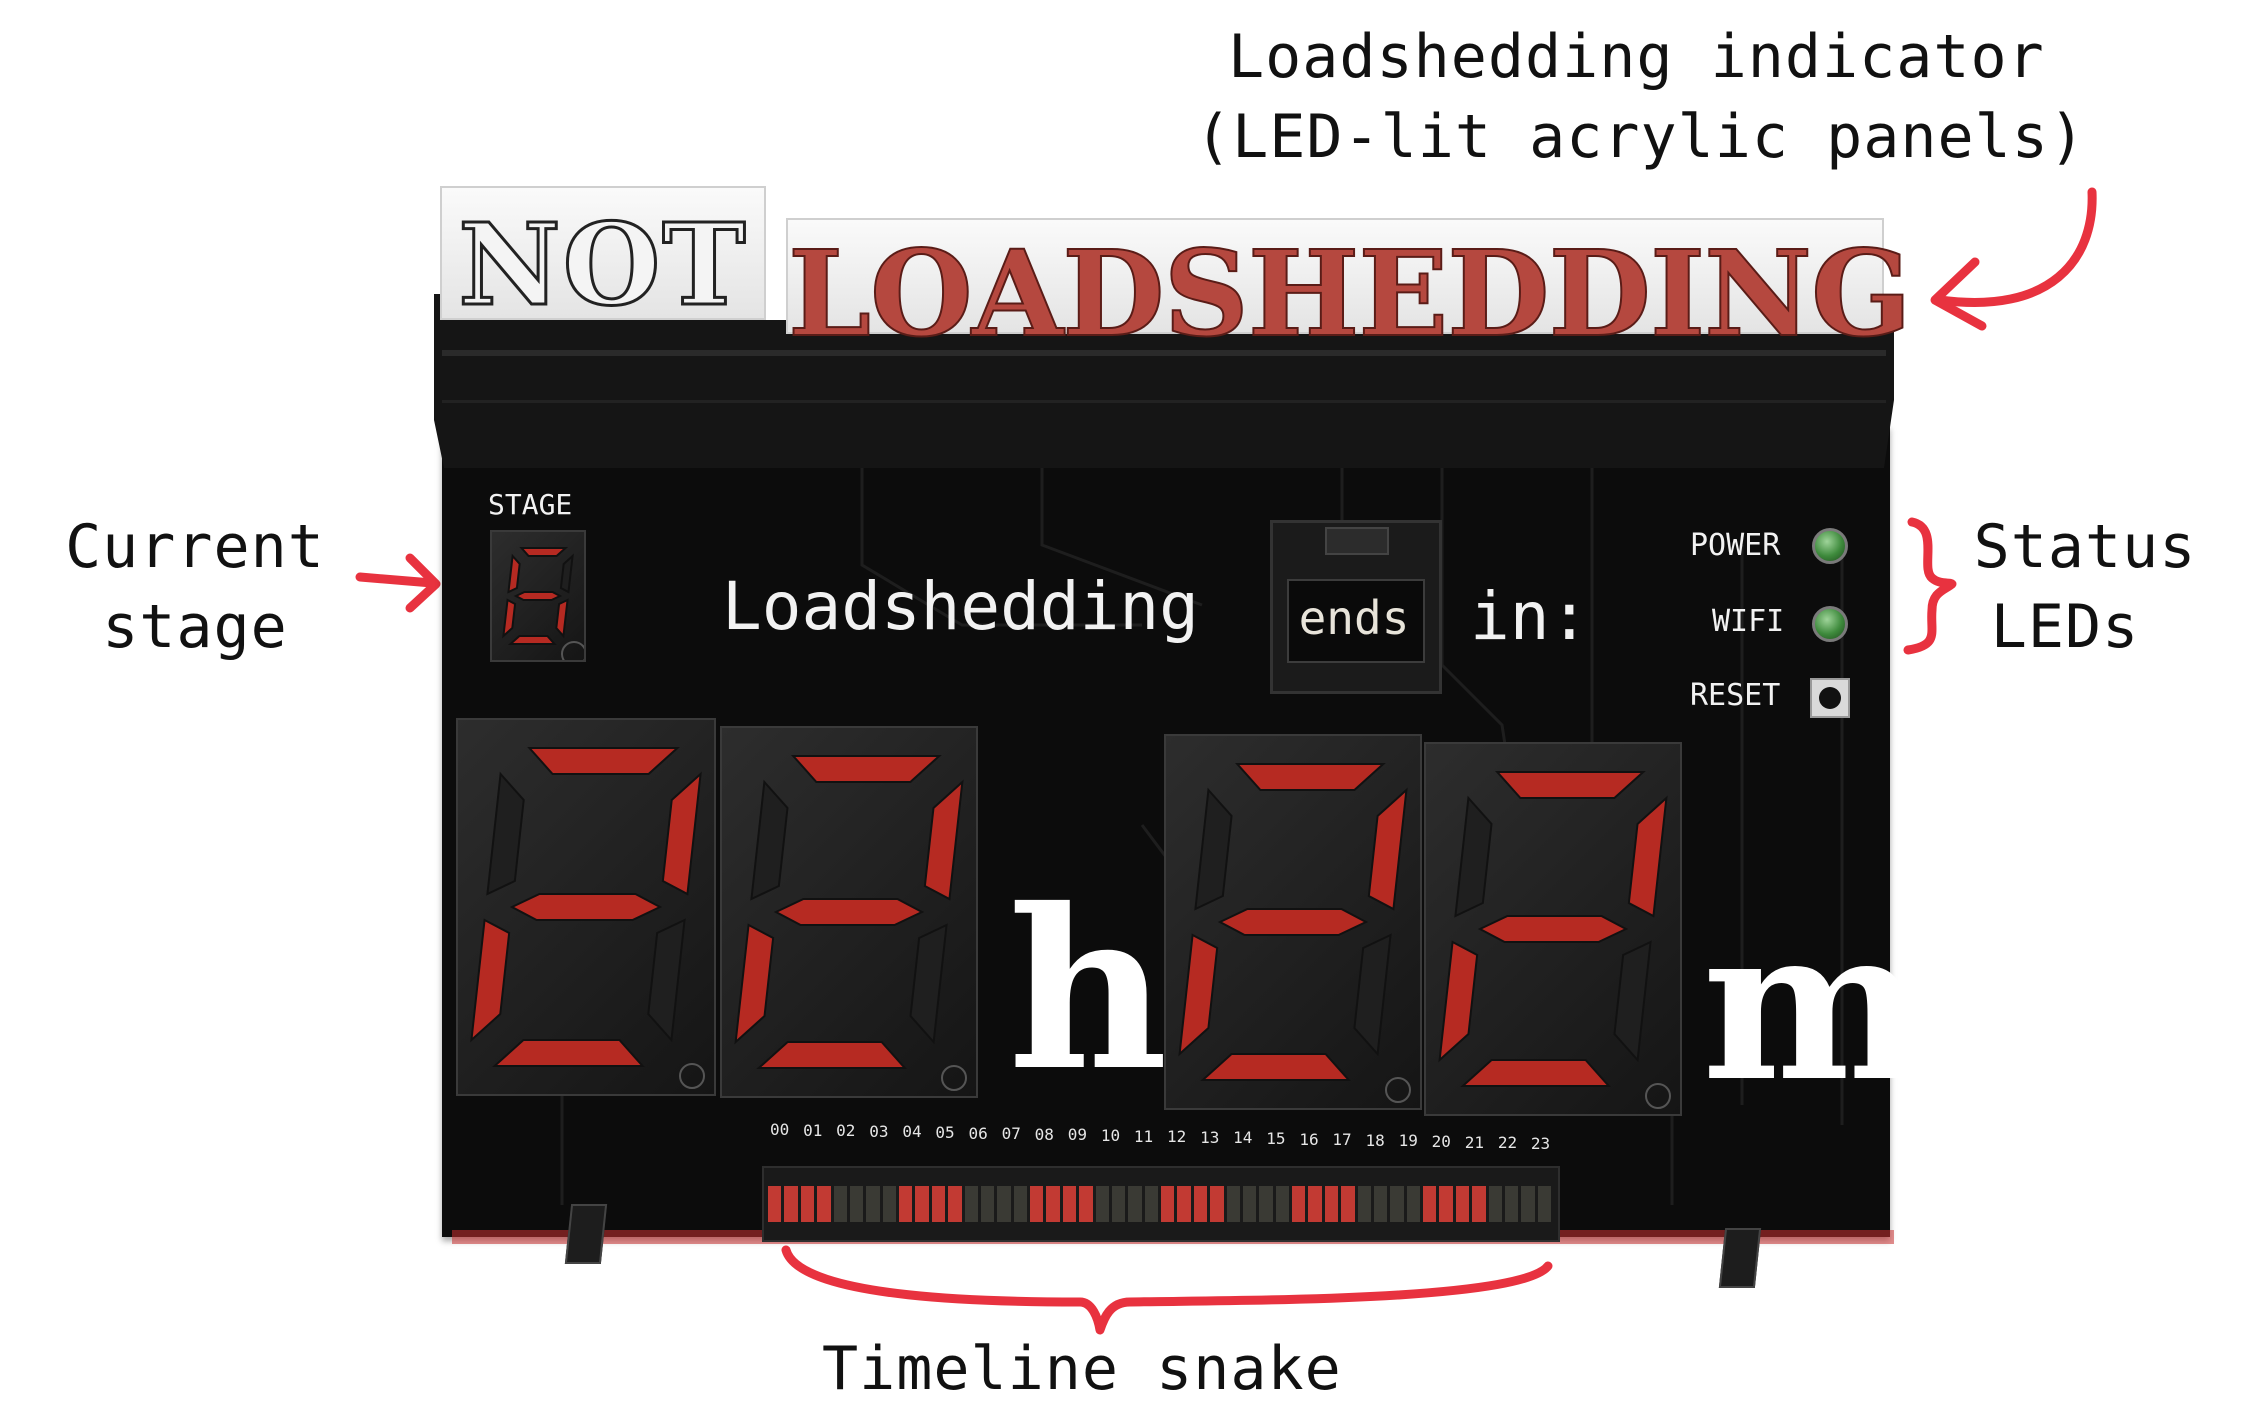 This screenshot has height=1408, width=2248. Describe the element at coordinates (1530, 616) in the screenshot. I see `headline-in: in:` at that location.